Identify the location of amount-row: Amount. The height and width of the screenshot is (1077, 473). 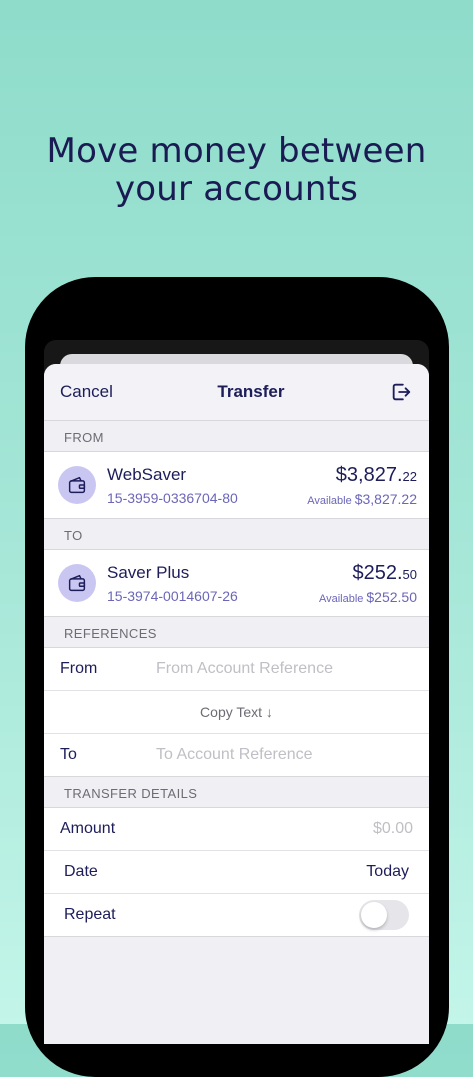
(236, 829).